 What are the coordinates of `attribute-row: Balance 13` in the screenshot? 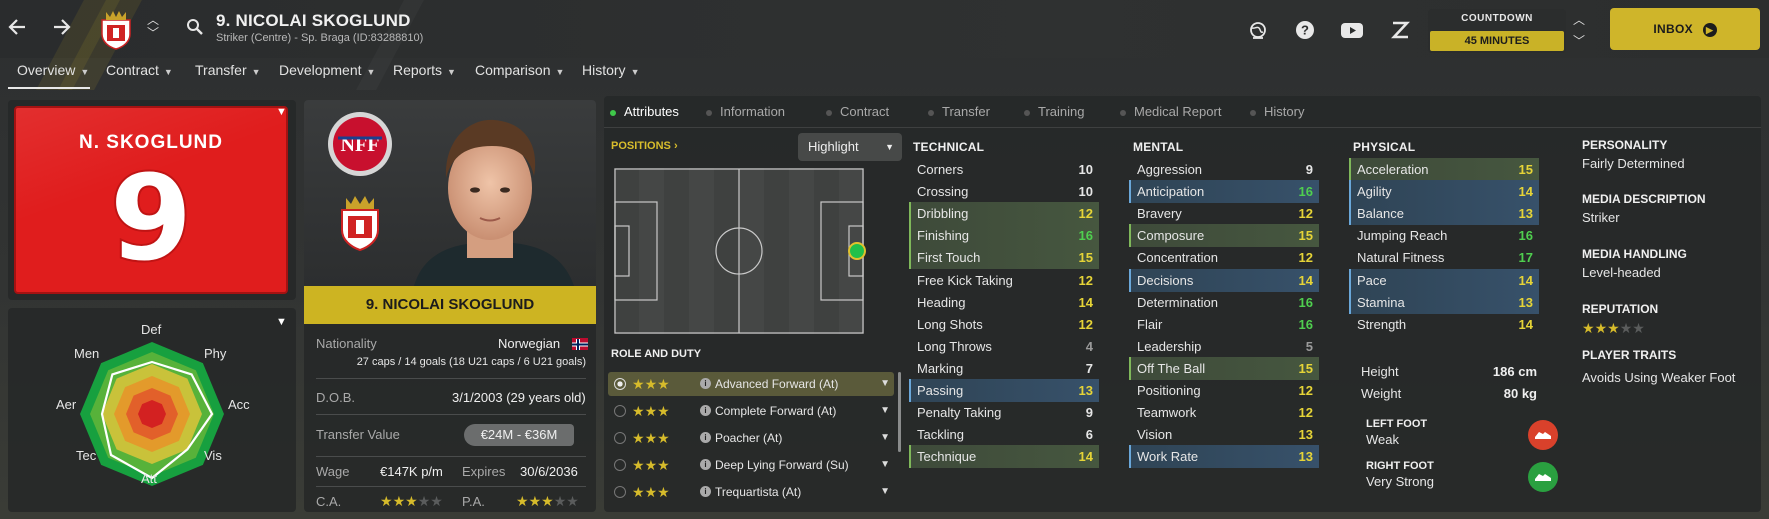 It's located at (1444, 214).